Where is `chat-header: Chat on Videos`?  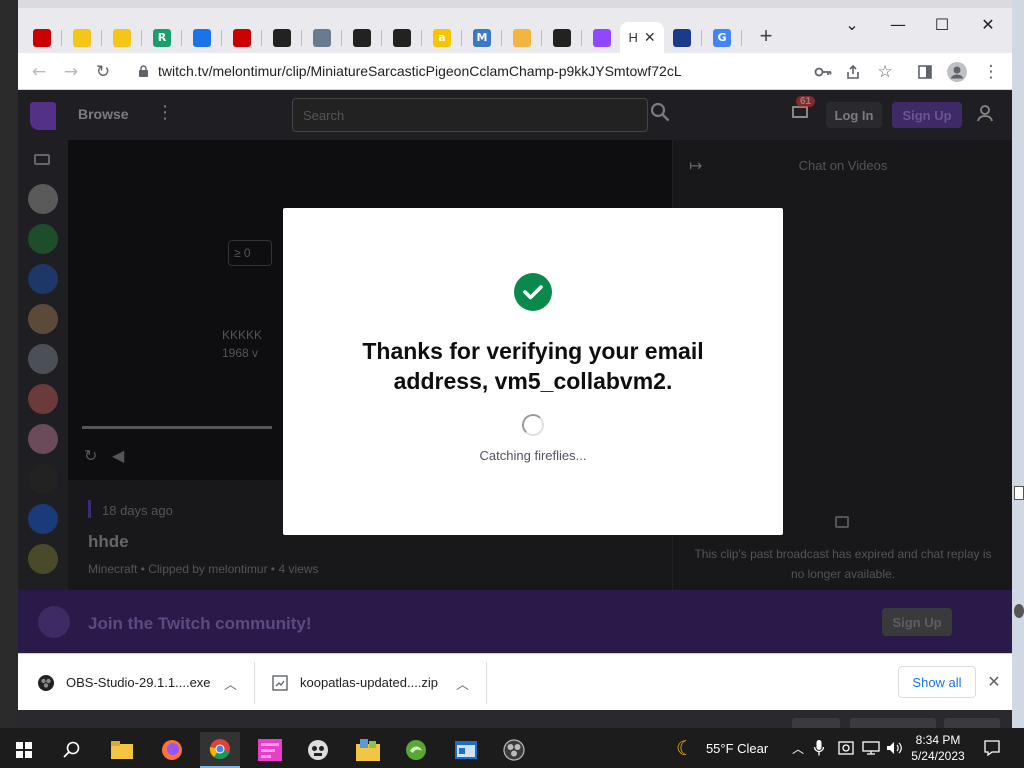
chat-header: Chat on Videos is located at coordinates (843, 165).